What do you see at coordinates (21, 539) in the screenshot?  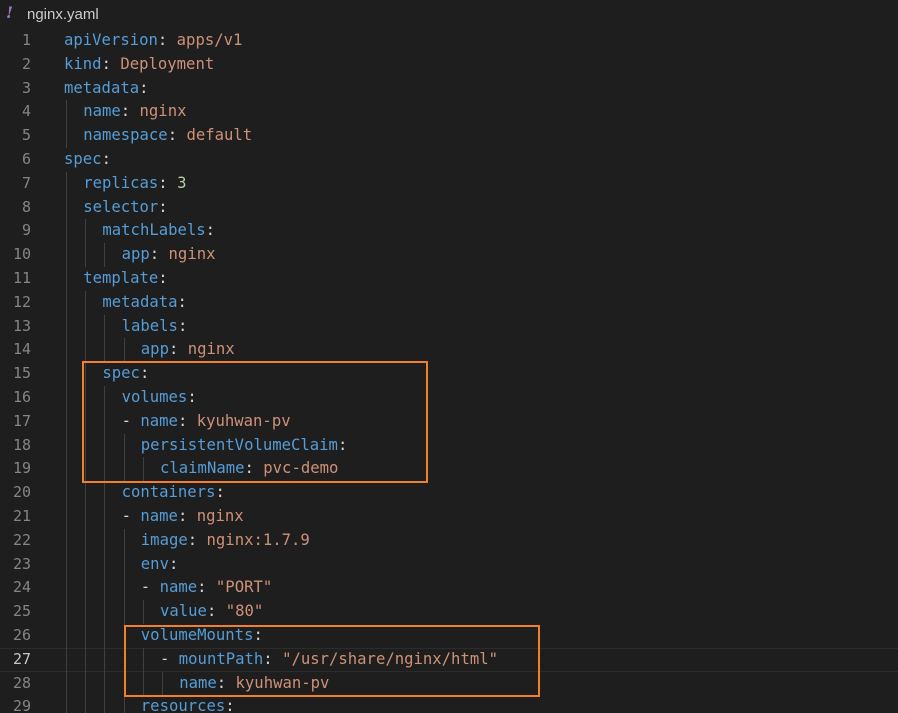 I see `line-number: 22` at bounding box center [21, 539].